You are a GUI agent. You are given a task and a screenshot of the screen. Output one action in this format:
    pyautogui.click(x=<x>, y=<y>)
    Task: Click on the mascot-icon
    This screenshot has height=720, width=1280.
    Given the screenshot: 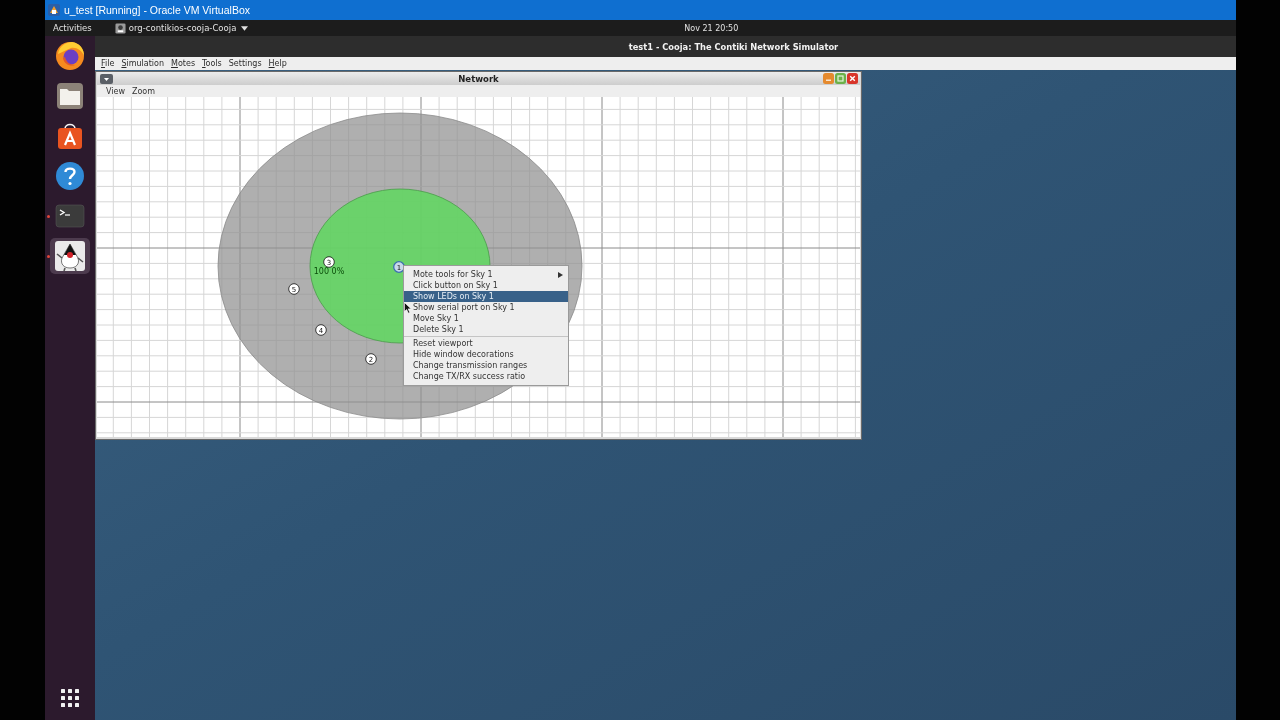 What is the action you would take?
    pyautogui.click(x=70, y=256)
    